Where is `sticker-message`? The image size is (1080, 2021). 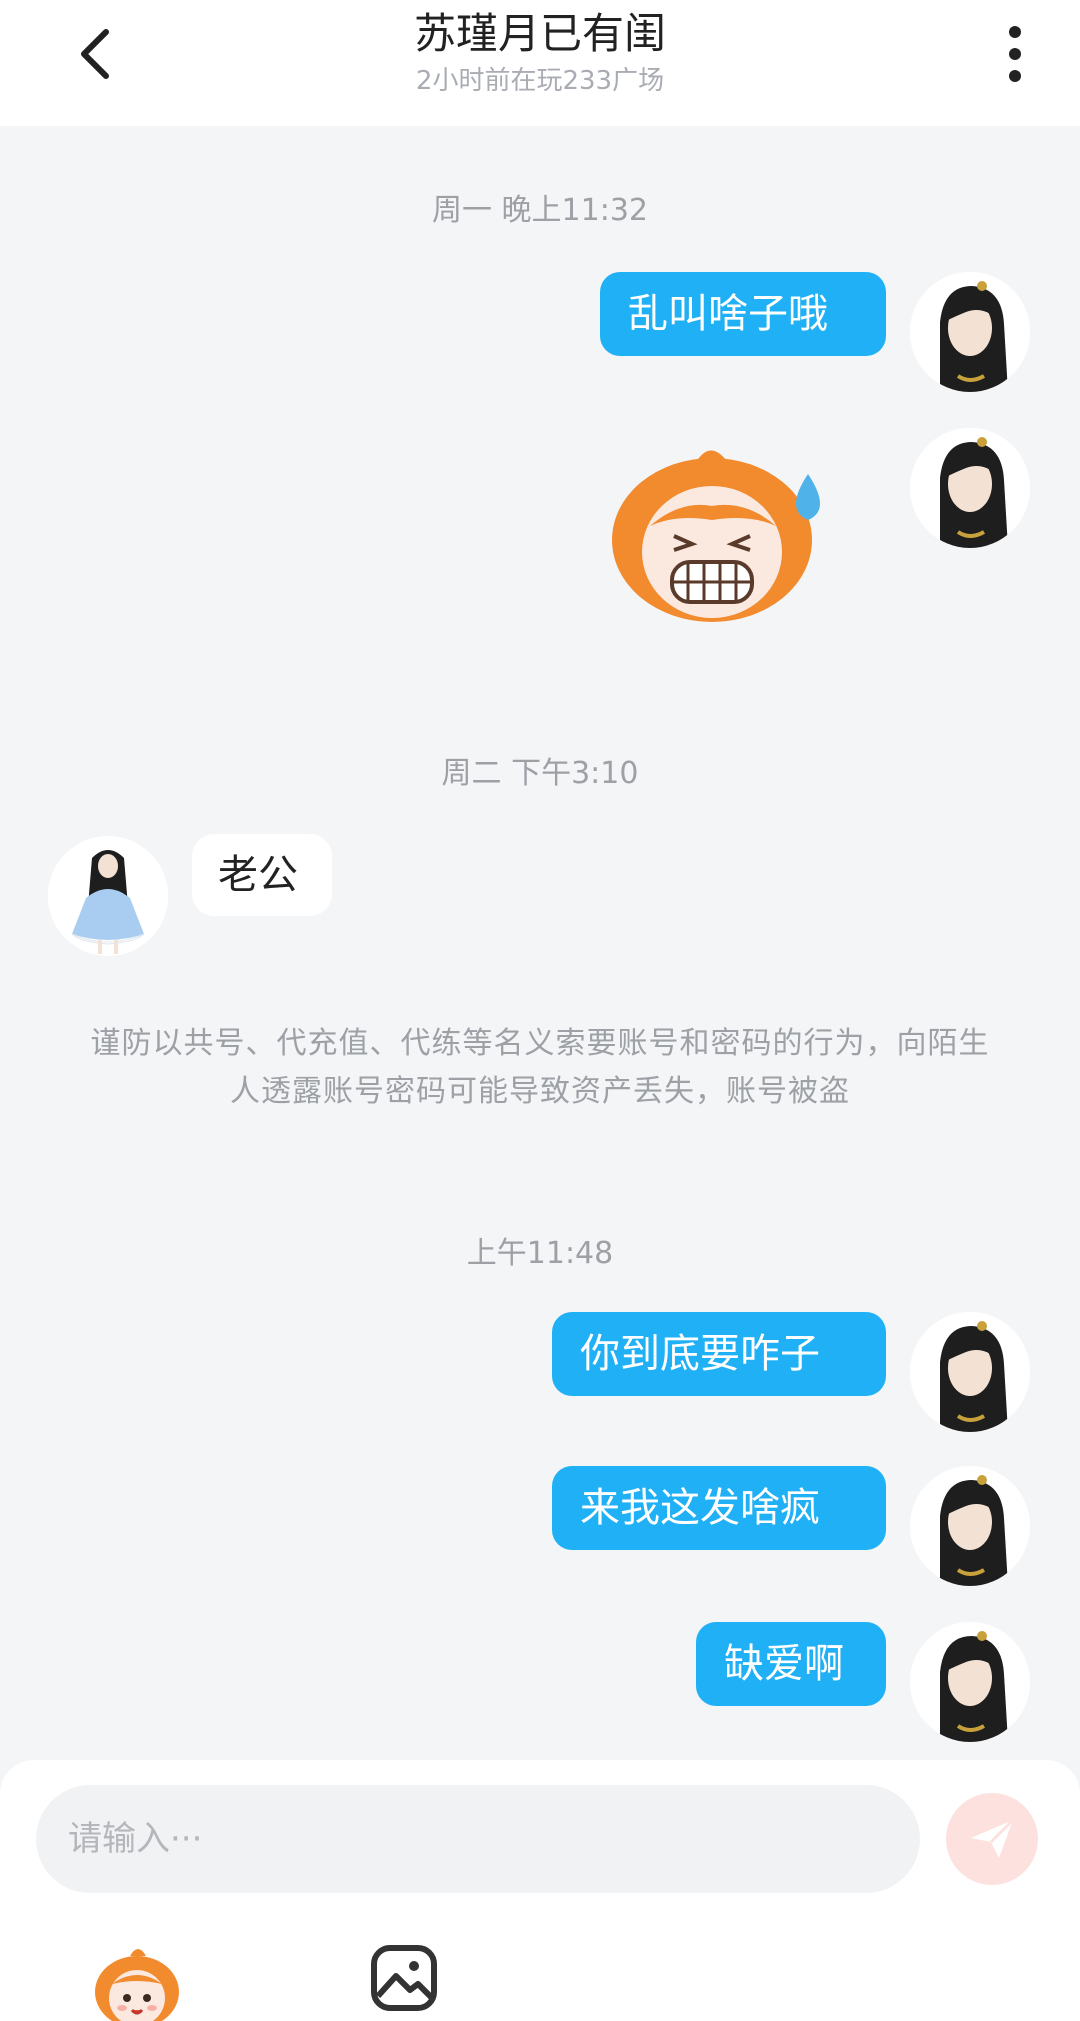 sticker-message is located at coordinates (720, 535).